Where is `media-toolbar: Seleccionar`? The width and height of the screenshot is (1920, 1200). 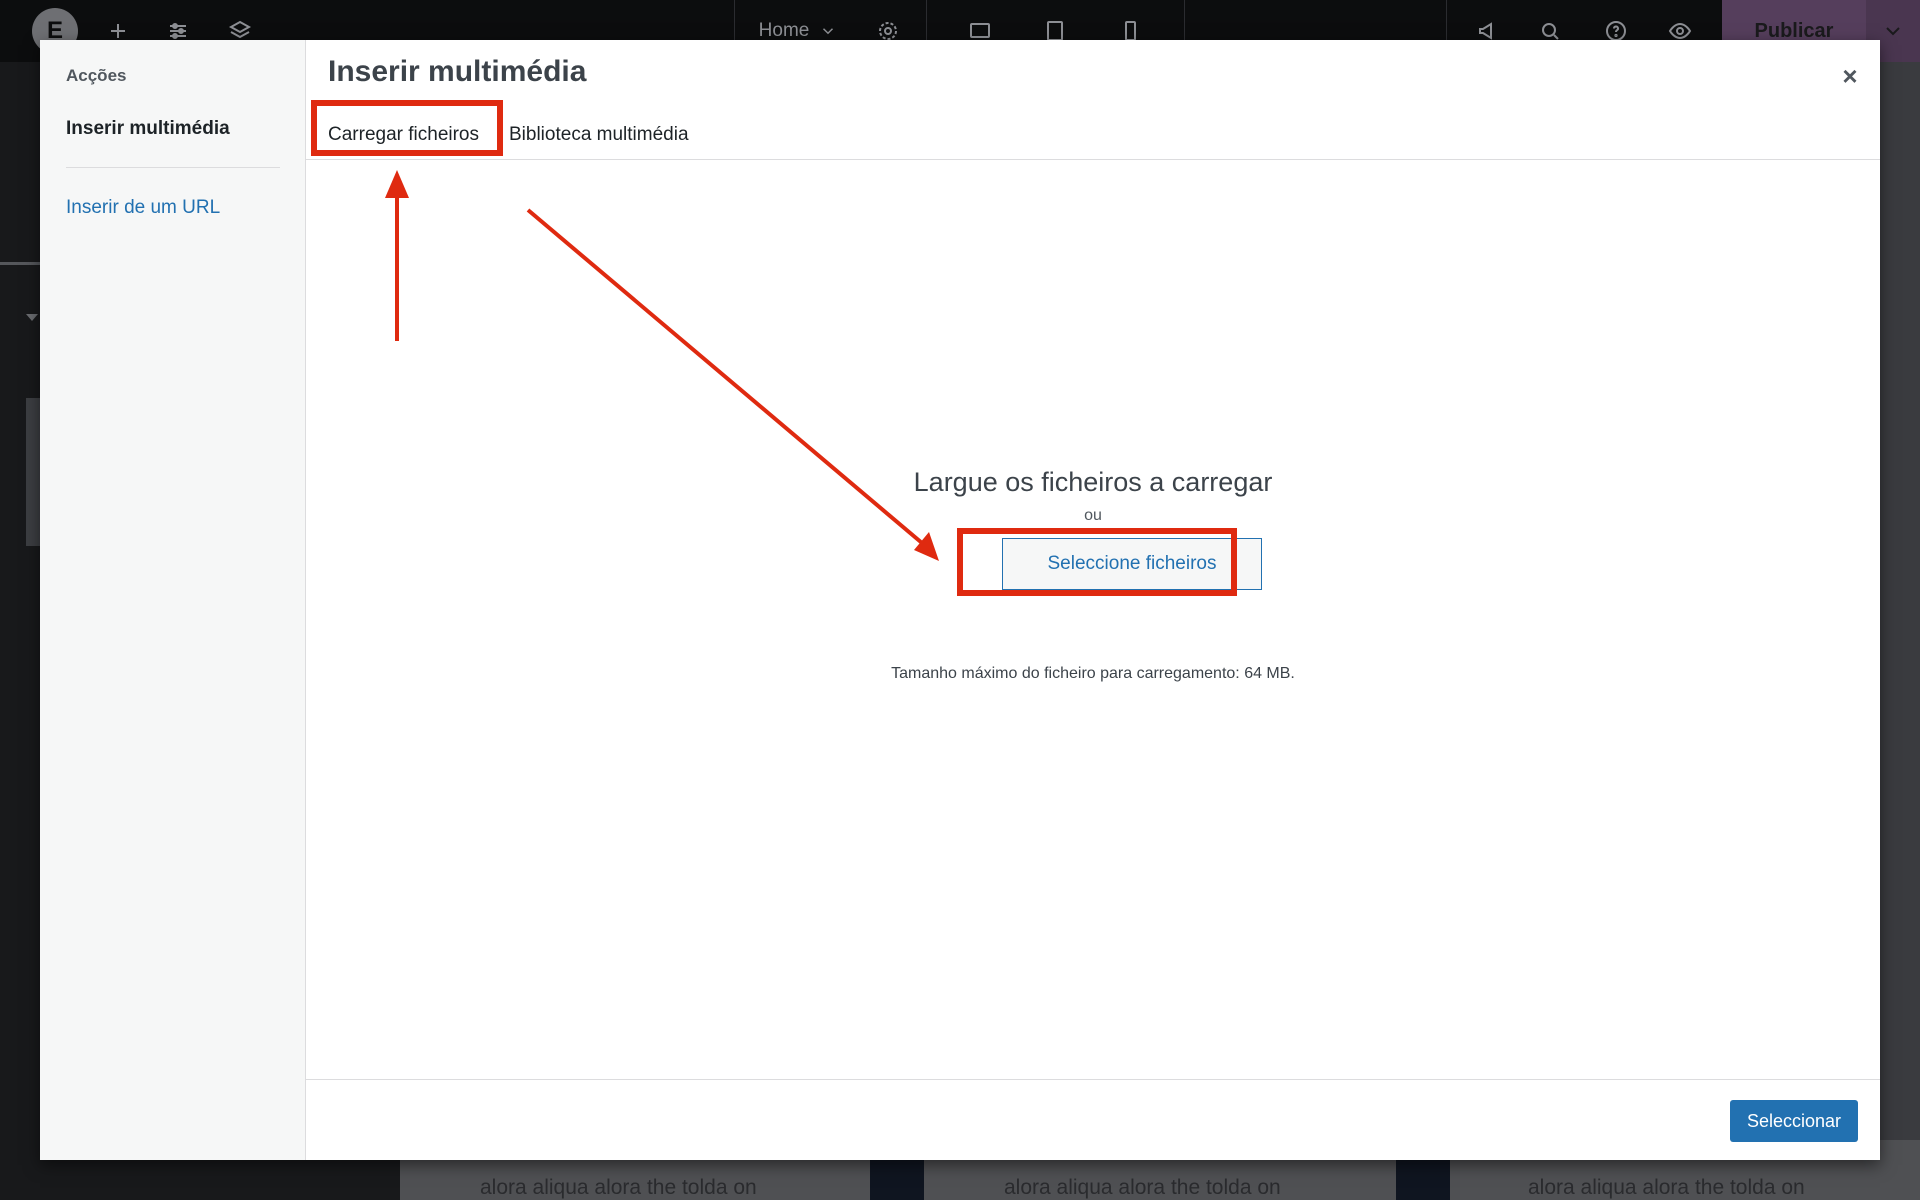
media-toolbar: Seleccionar is located at coordinates (1093, 1119).